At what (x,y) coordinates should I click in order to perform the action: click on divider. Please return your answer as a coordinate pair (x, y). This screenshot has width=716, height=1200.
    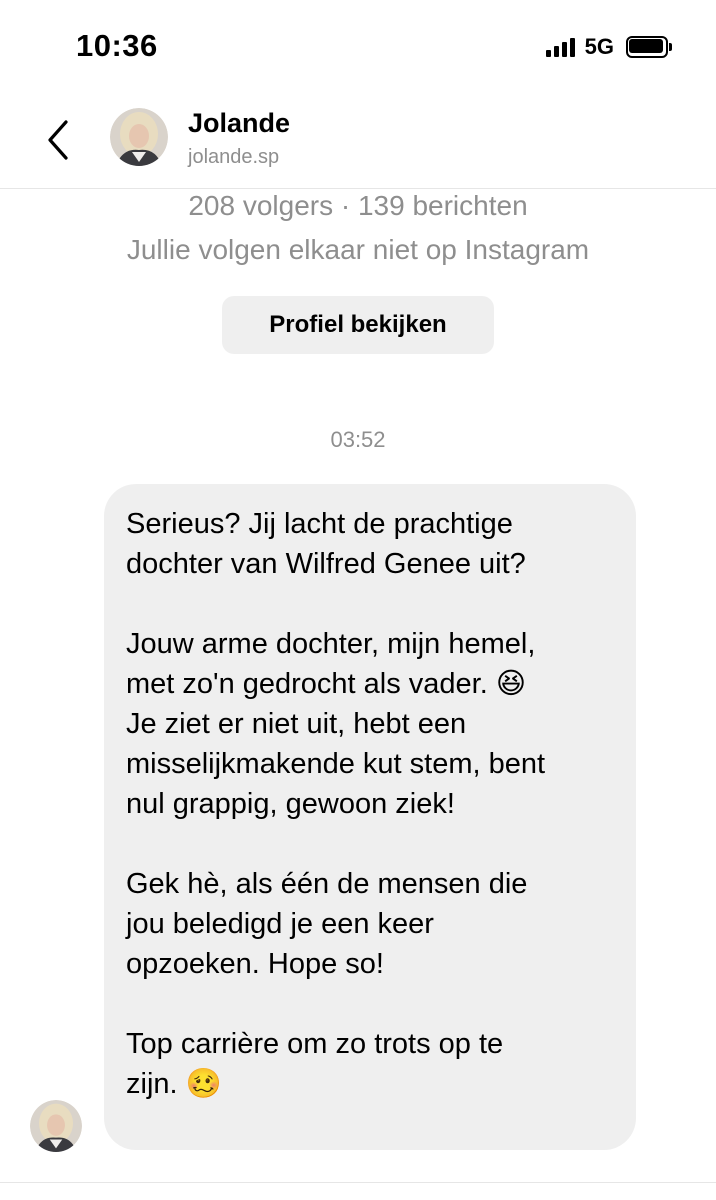
    Looking at the image, I should click on (358, 1182).